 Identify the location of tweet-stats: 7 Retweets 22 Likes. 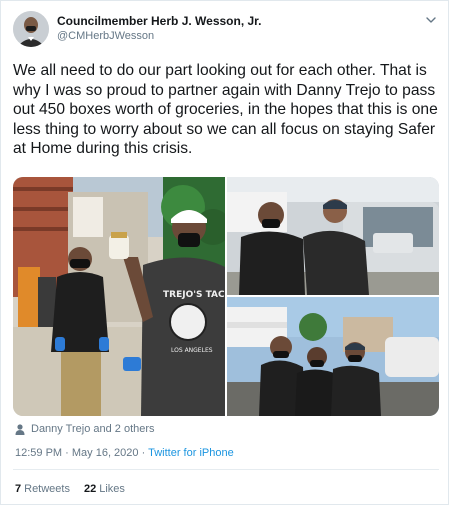
(77, 489).